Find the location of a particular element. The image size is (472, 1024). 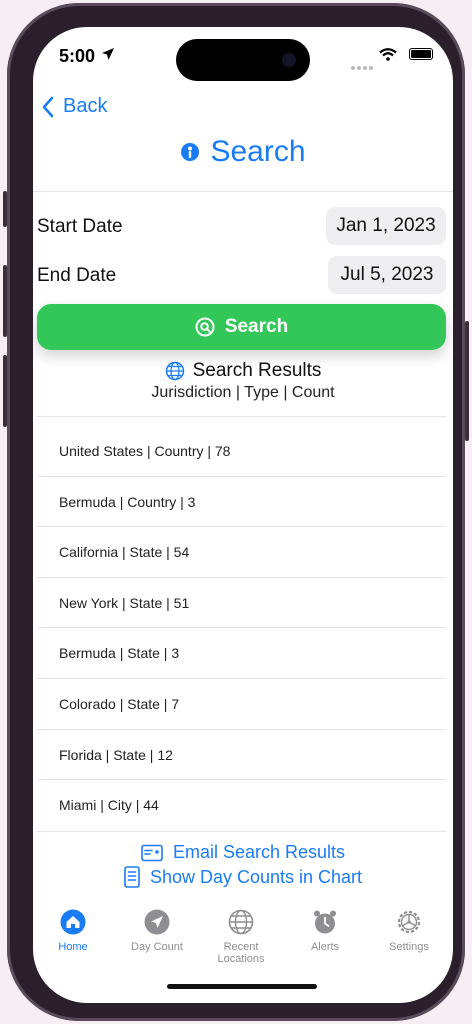

list-item: Bermuda | Country | 3 is located at coordinates (241, 502).